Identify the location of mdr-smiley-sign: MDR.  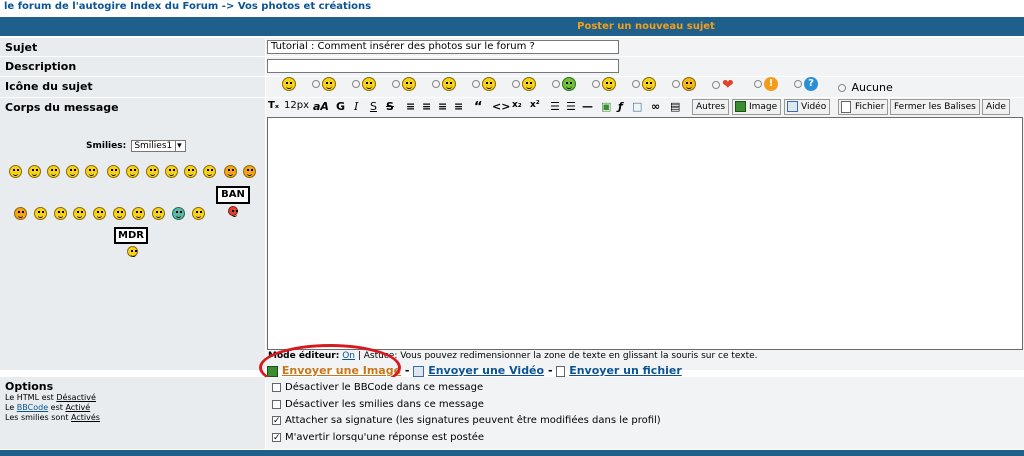
(131, 235).